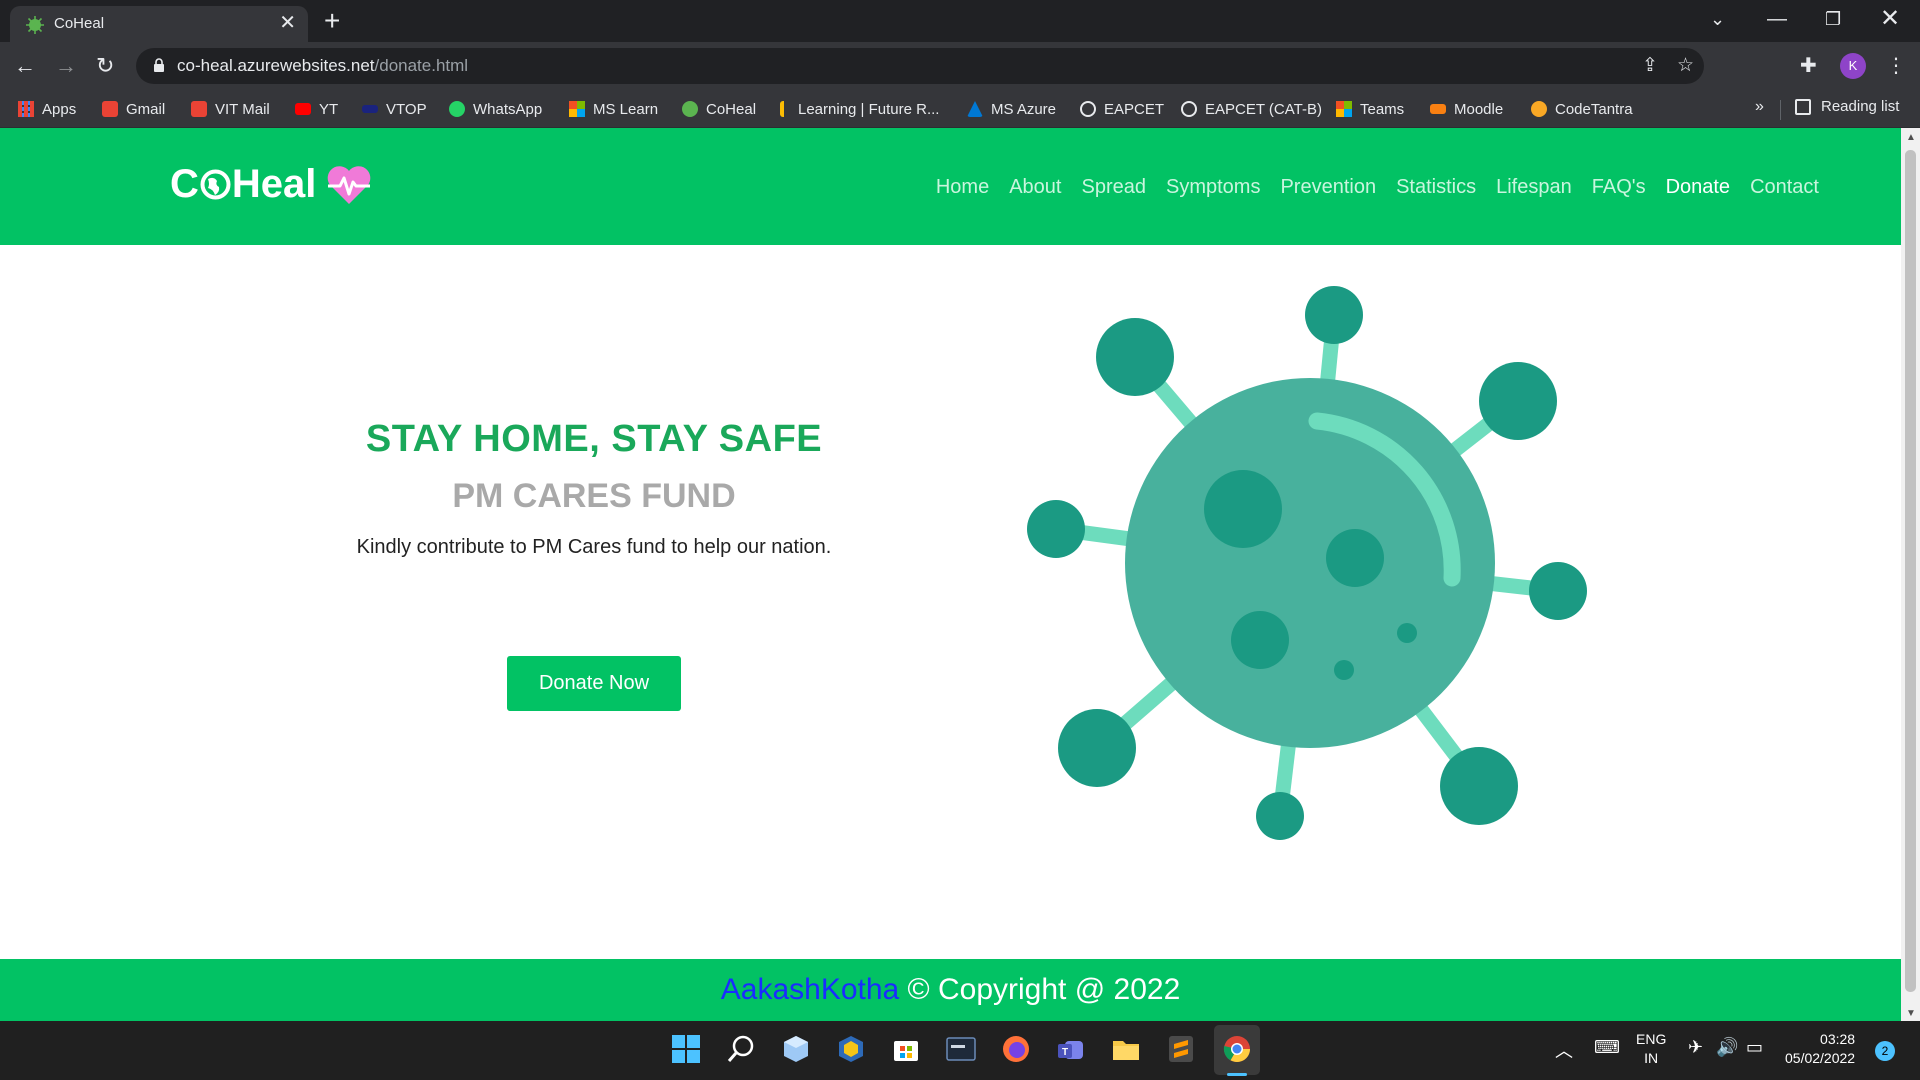 This screenshot has width=1920, height=1080. What do you see at coordinates (457, 109) in the screenshot?
I see `whatsapp-icon` at bounding box center [457, 109].